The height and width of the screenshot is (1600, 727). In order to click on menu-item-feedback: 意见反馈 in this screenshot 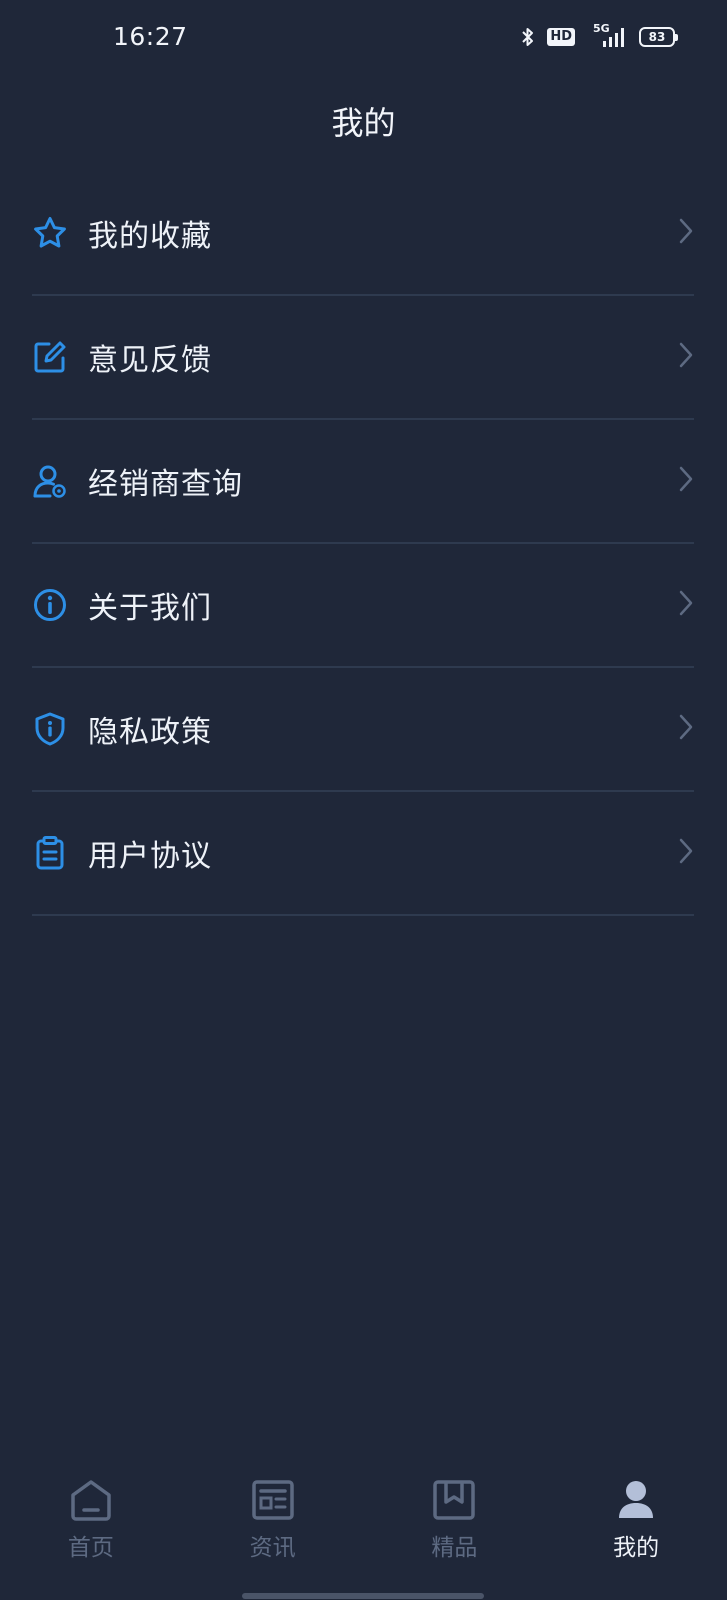, I will do `click(363, 358)`.